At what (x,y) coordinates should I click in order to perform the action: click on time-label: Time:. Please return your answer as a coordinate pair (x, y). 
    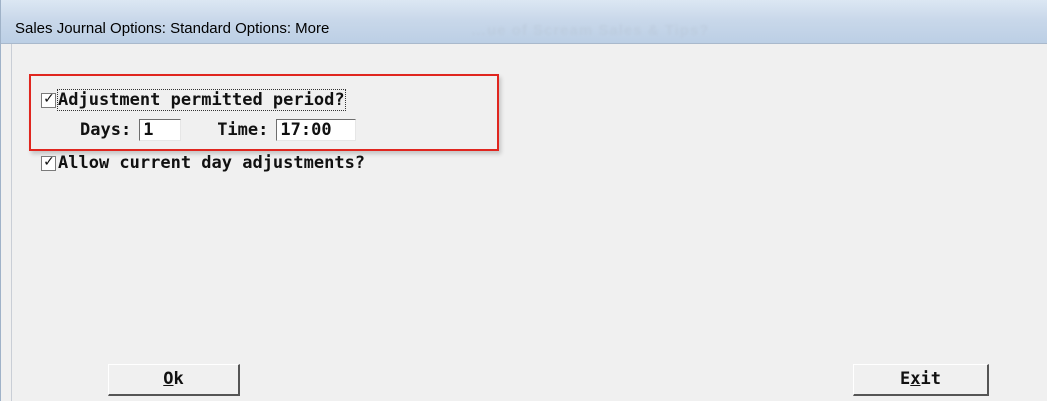
    Looking at the image, I should click on (243, 130).